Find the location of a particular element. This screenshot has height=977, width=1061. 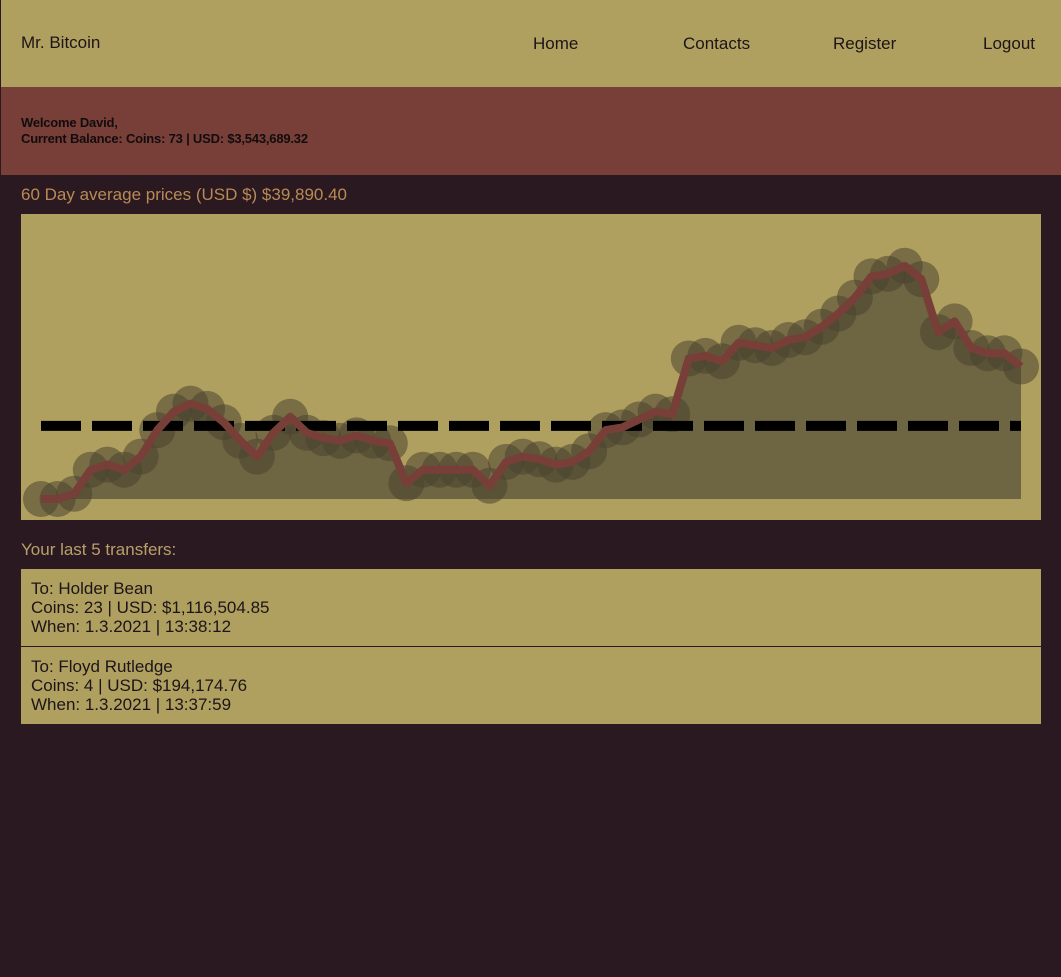

nav-home-link: Home is located at coordinates (555, 44).